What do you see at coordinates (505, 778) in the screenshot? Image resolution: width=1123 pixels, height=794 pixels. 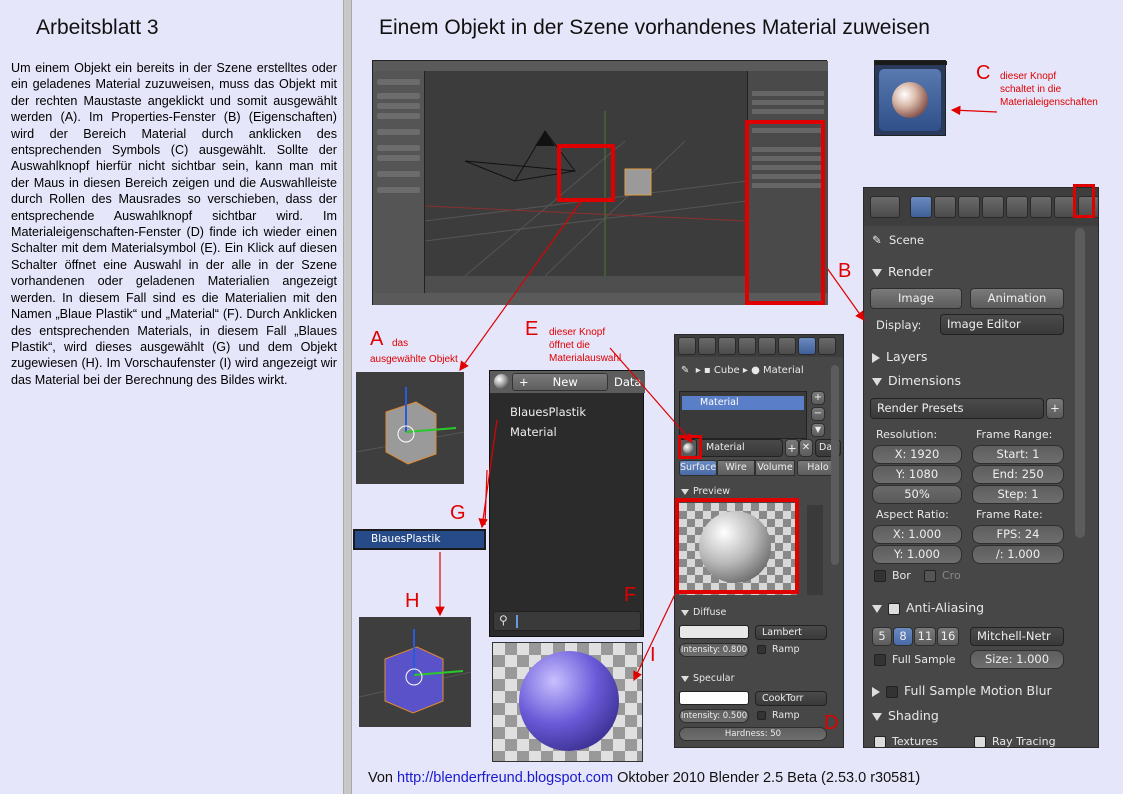 I see `blog-link: http://blenderfreund.blogspot.com` at bounding box center [505, 778].